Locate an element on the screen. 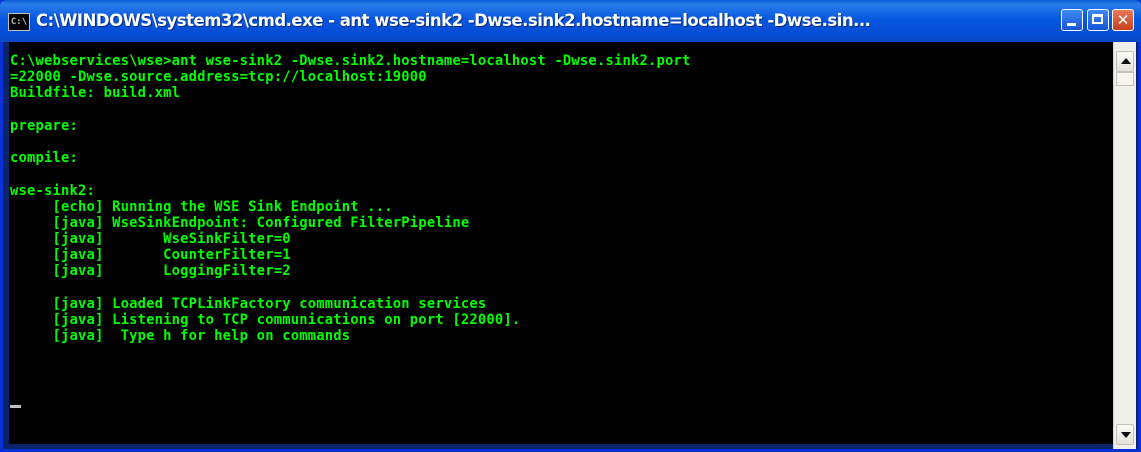 The image size is (1141, 452). close-icon: ✕ is located at coordinates (1123, 20).